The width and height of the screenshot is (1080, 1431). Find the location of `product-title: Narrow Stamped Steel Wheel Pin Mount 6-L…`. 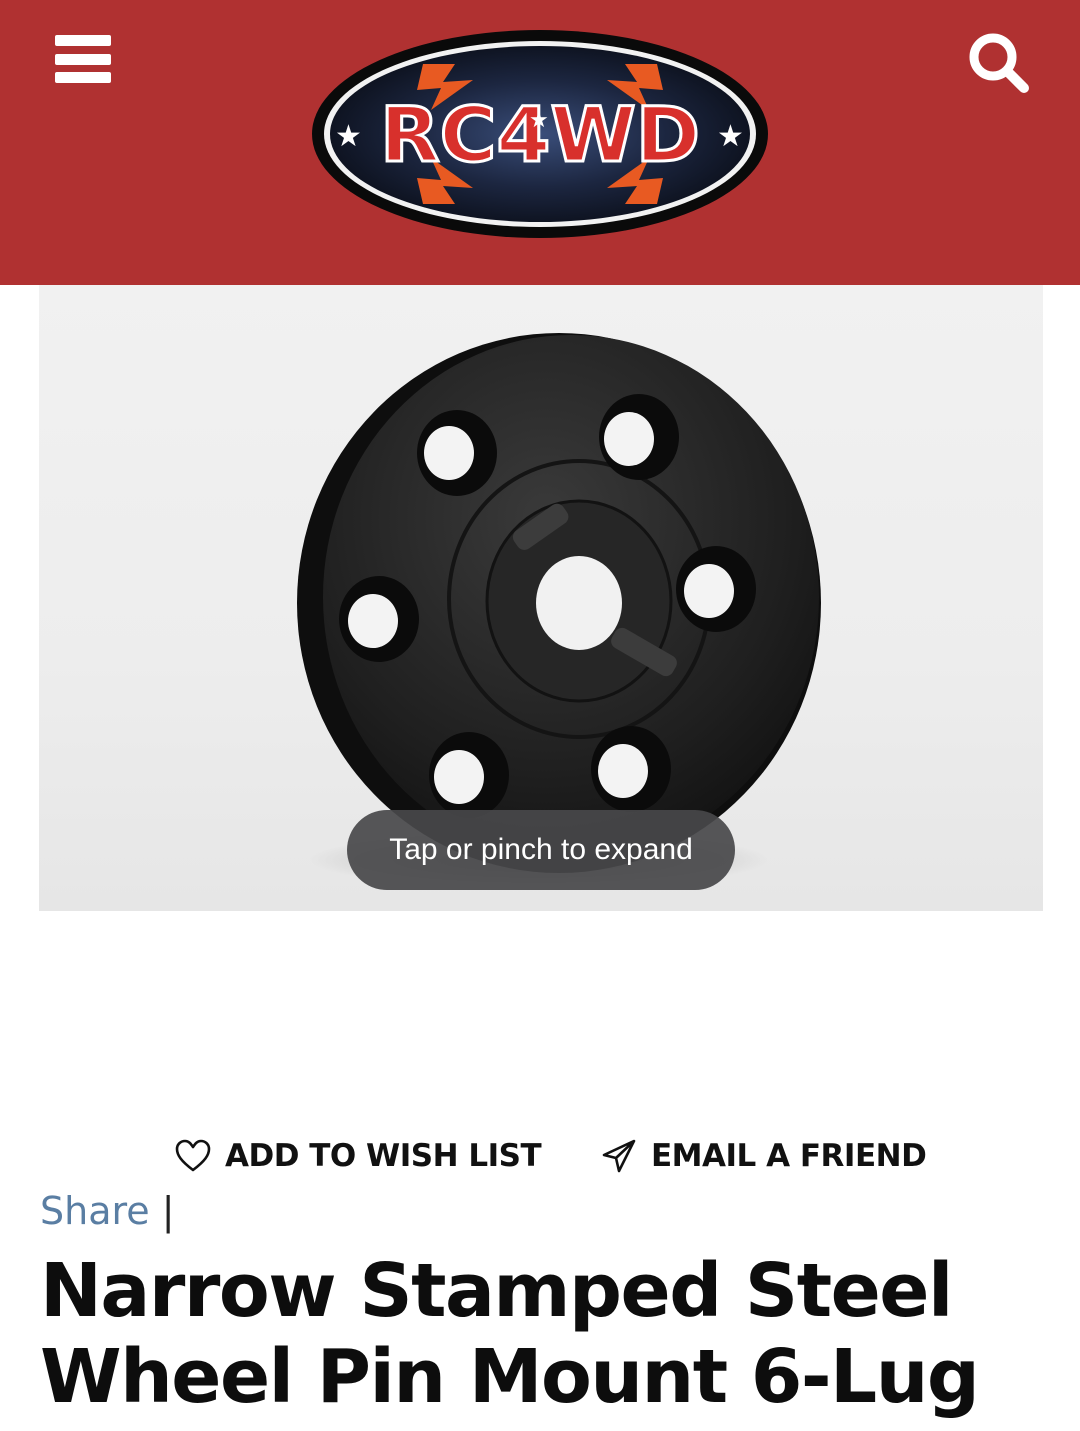

product-title: Narrow Stamped Steel Wheel Pin Mount 6-L… is located at coordinates (510, 1334).